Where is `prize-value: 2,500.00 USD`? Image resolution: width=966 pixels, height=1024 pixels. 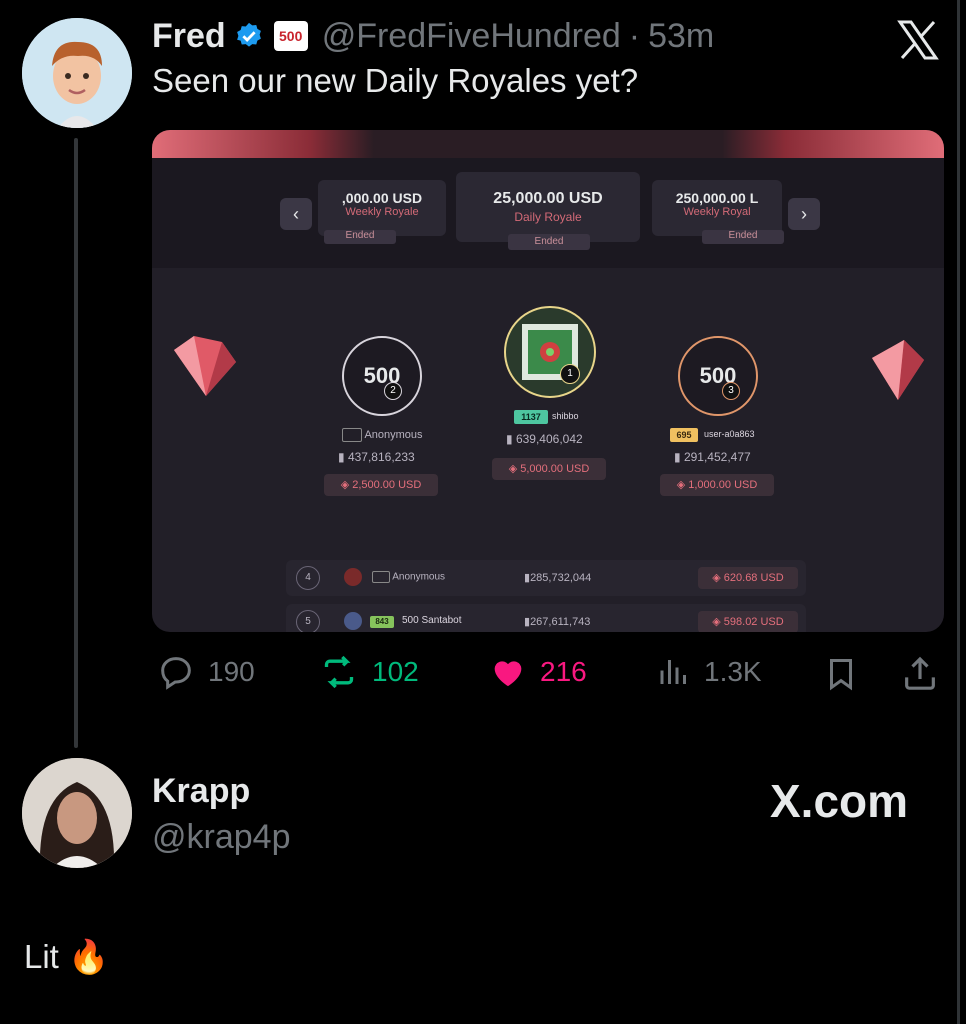 prize-value: 2,500.00 USD is located at coordinates (387, 485).